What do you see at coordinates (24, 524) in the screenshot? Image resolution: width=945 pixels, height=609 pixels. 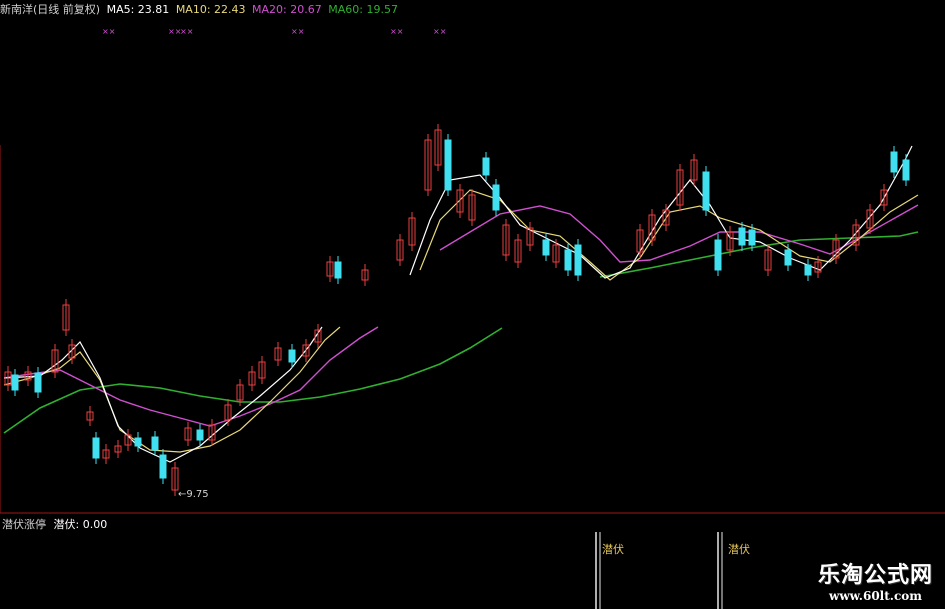 I see `indicator-name: 潜伏涨停` at bounding box center [24, 524].